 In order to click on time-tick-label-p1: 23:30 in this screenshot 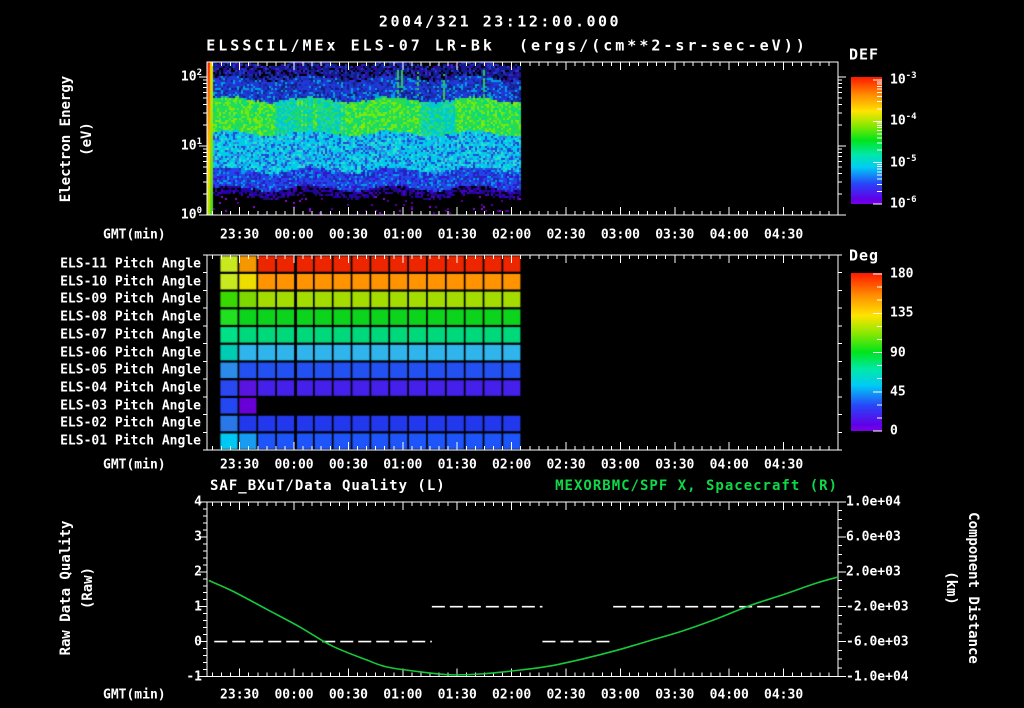, I will do `click(240, 235)`.